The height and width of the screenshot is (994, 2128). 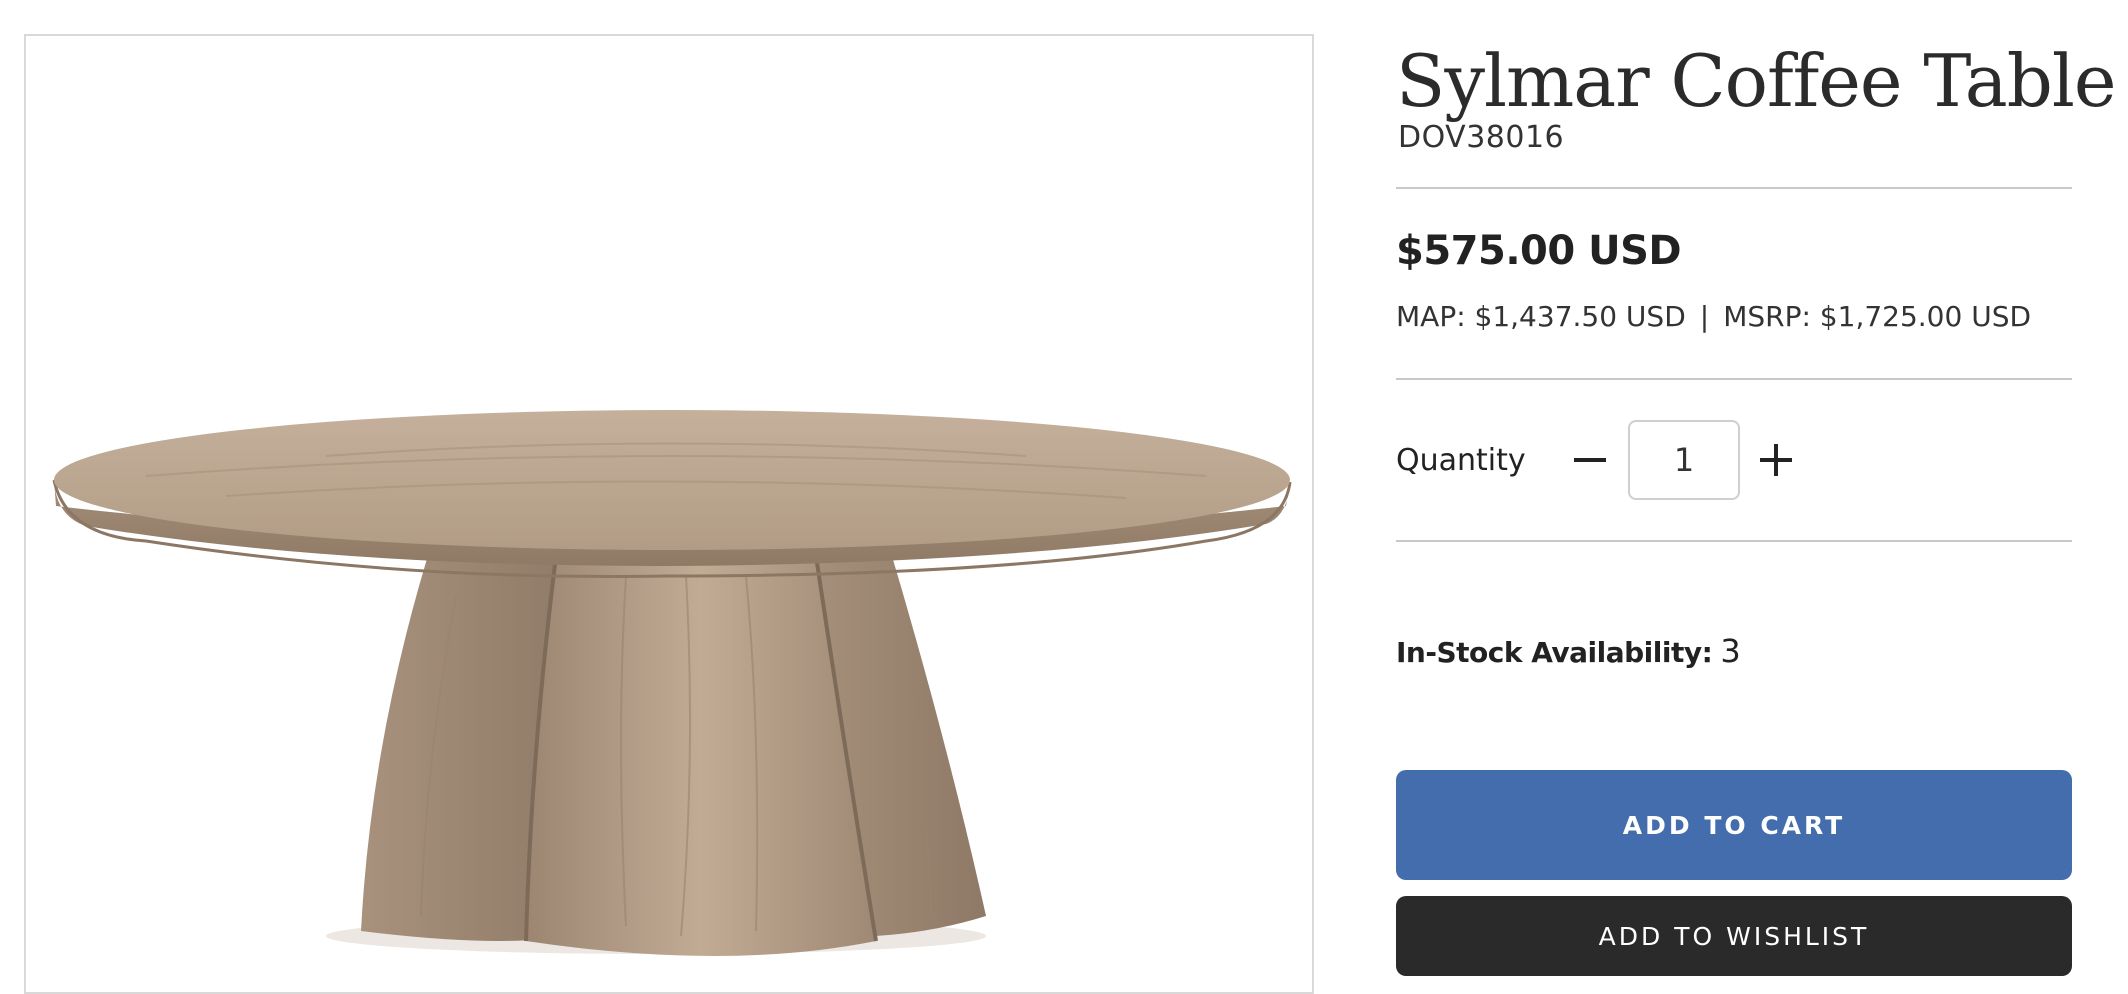 I want to click on minus-icon, so click(x=1590, y=460).